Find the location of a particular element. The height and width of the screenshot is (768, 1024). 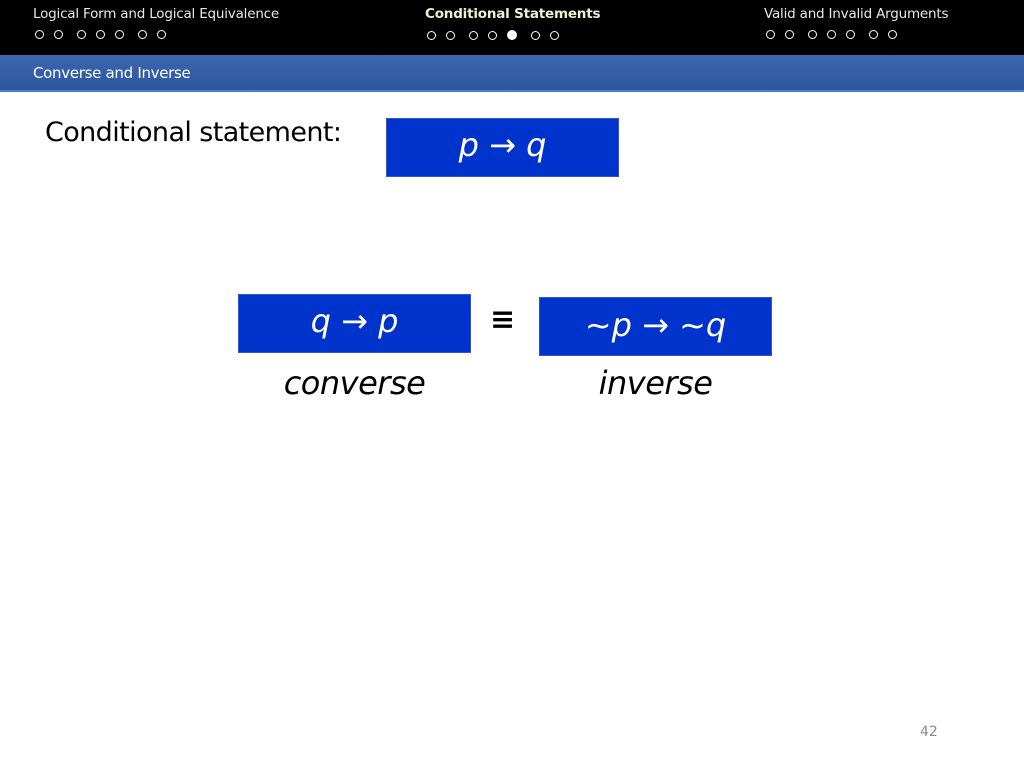

inverse-formula-box: ~p → ~q is located at coordinates (655, 326).